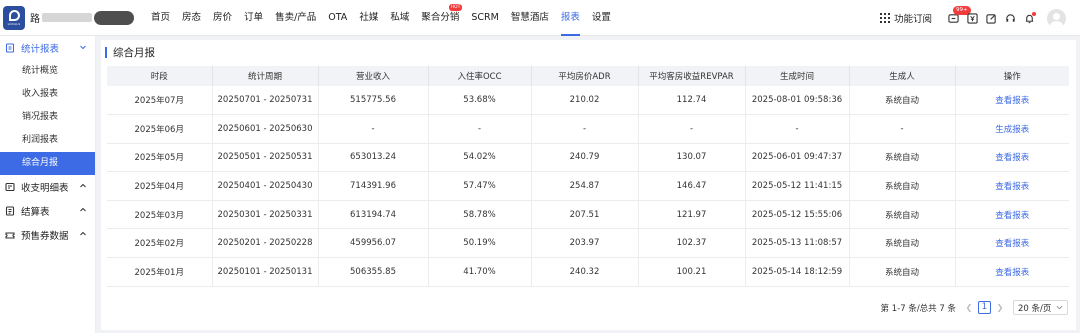 The height and width of the screenshot is (333, 1080). I want to click on nav-item-label: SCRM, so click(485, 17).